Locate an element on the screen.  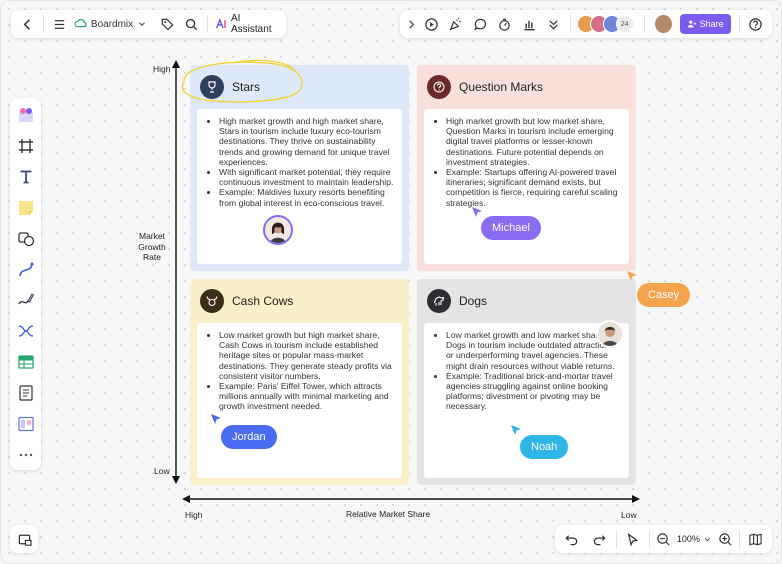
template-icon is located at coordinates (26, 115).